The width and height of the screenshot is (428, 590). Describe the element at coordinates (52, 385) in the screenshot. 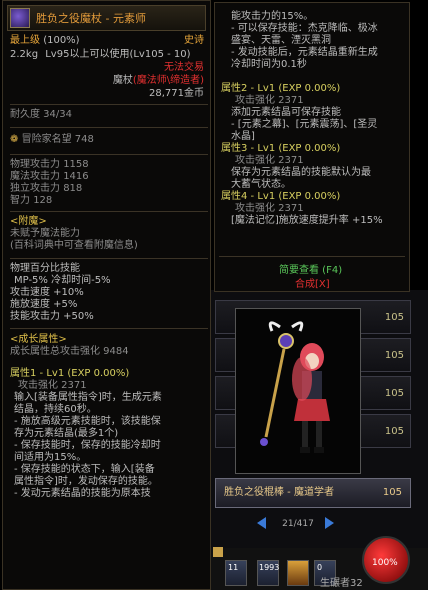

I see `attr1-line: 攻击强化 2371` at that location.